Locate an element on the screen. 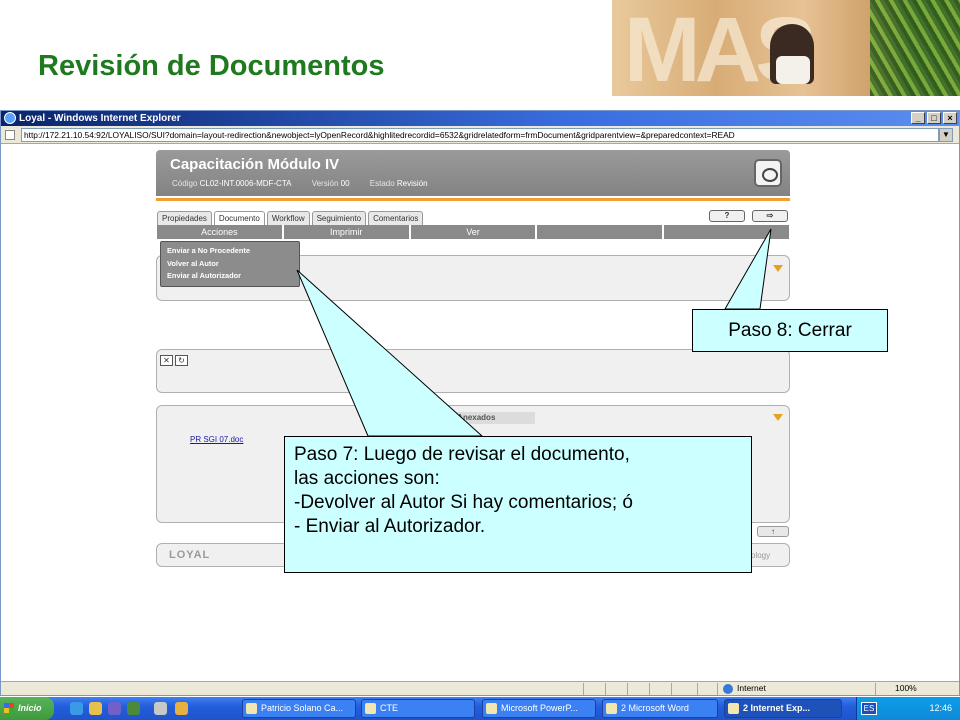 The image size is (960, 720). codigo-label: Código is located at coordinates (185, 183).